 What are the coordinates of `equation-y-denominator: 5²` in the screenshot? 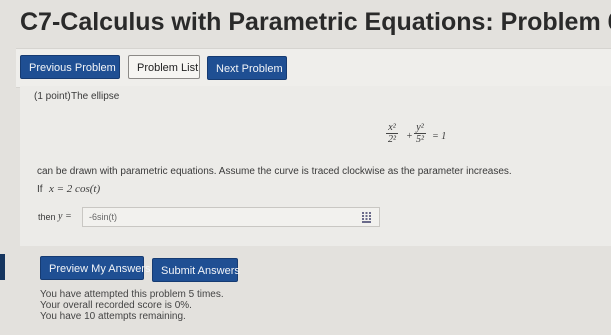 It's located at (420, 139).